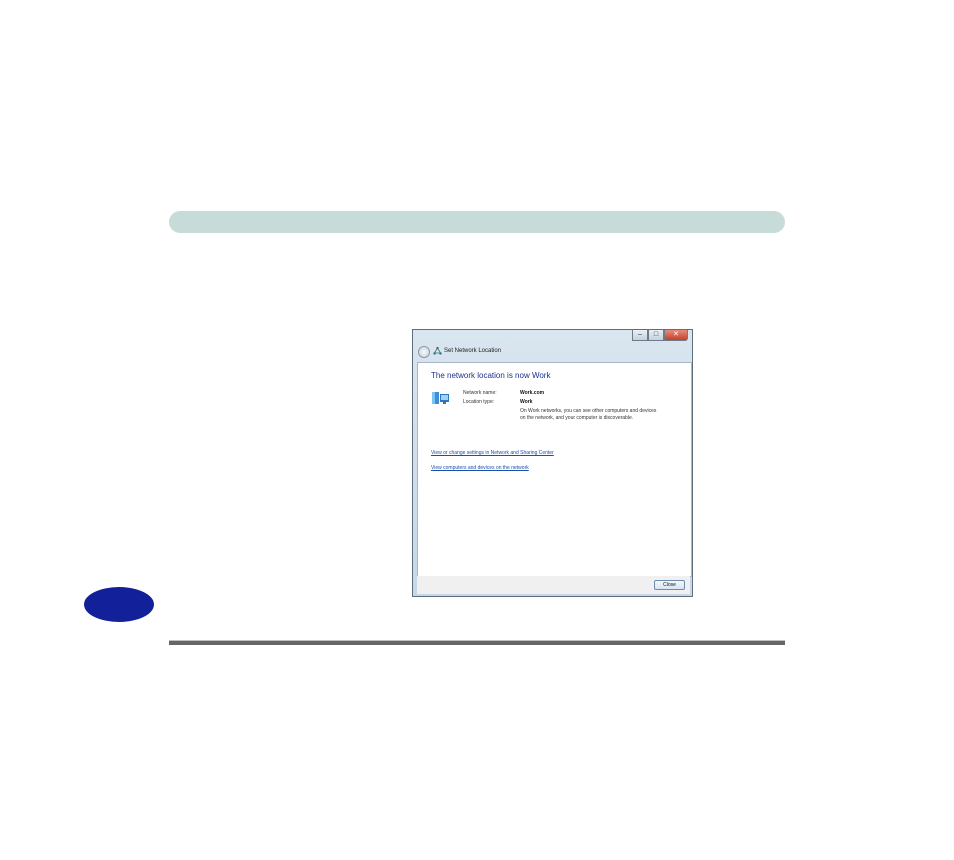 Image resolution: width=954 pixels, height=860 pixels. I want to click on window-controls: – □ ✕, so click(660, 336).